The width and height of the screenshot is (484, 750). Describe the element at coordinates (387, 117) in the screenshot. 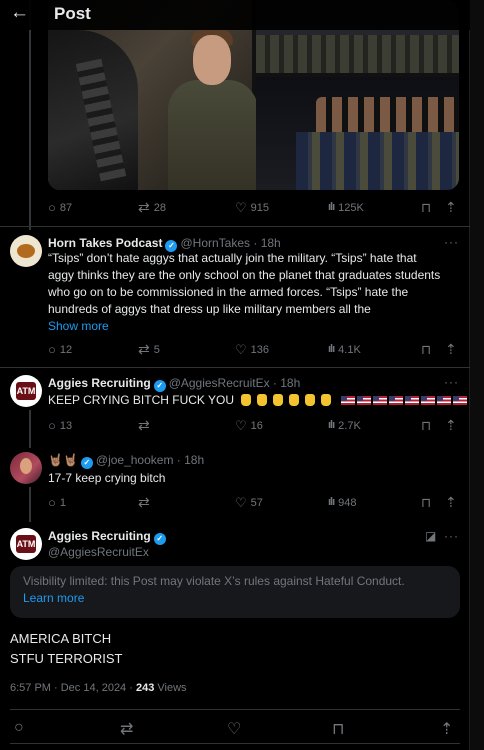

I see `photo-cadets-heads` at that location.